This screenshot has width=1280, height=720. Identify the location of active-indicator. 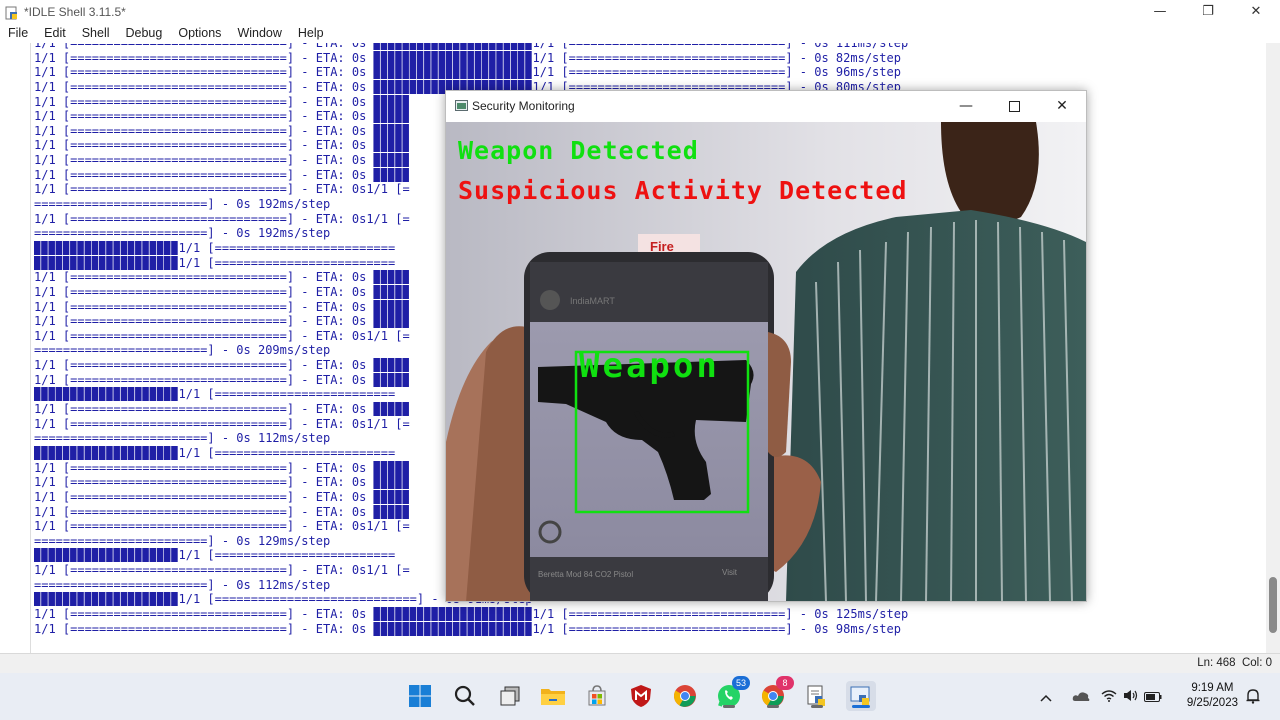
(861, 706).